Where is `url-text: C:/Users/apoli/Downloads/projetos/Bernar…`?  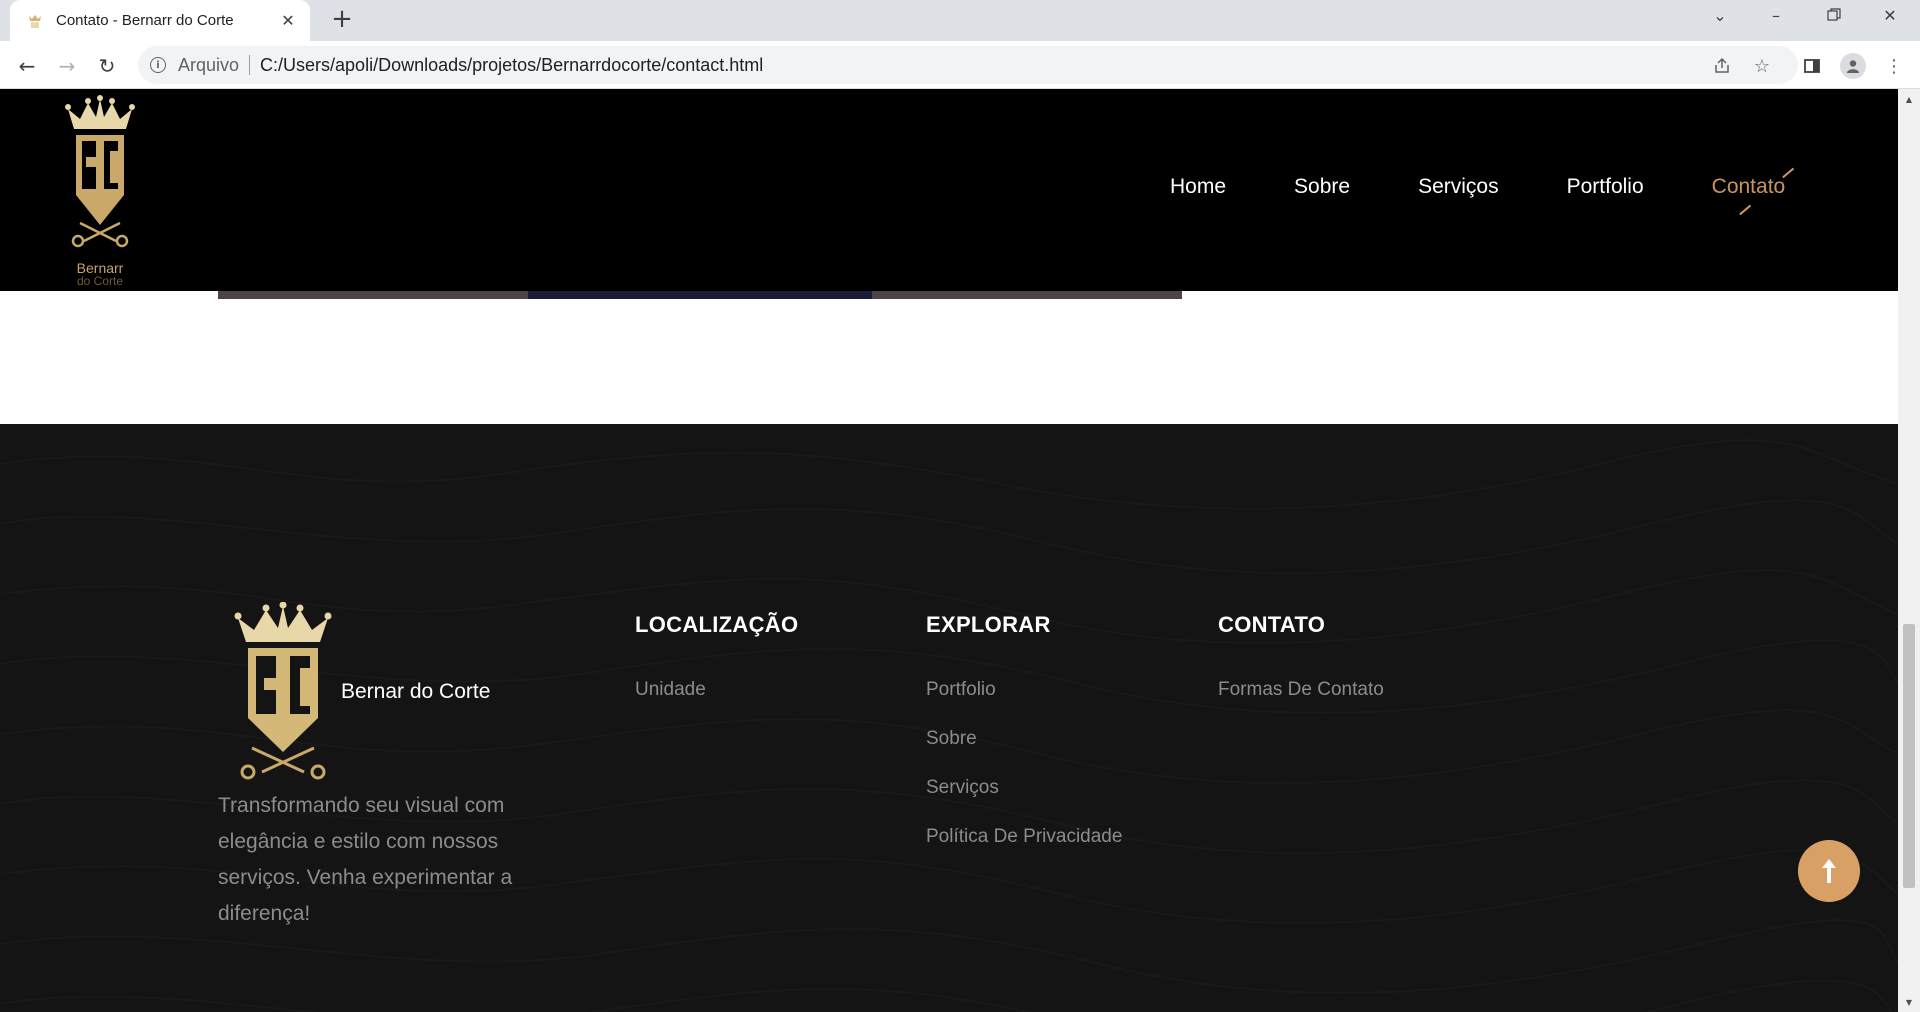
url-text: C:/Users/apoli/Downloads/projetos/Bernar… is located at coordinates (511, 65).